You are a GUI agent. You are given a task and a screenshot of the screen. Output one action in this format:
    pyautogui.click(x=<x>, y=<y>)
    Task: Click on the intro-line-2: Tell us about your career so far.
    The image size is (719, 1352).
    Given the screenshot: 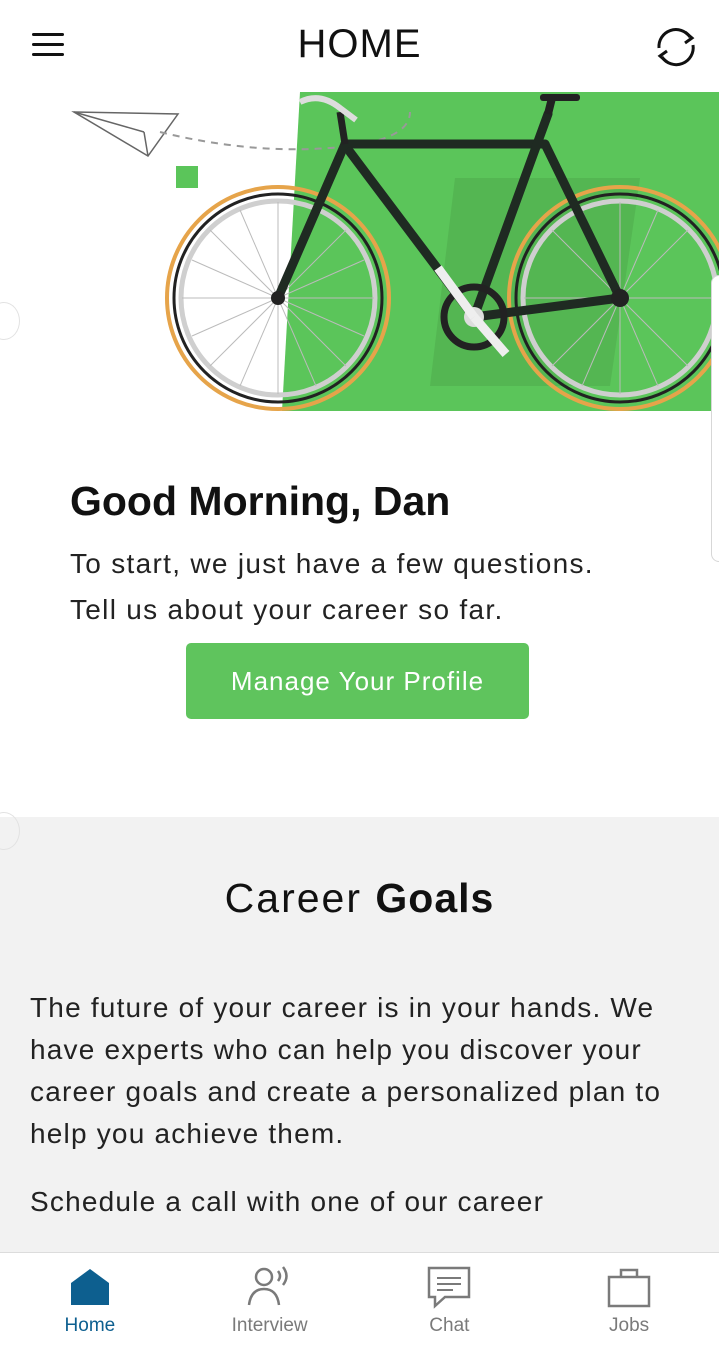 What is the action you would take?
    pyautogui.click(x=287, y=609)
    